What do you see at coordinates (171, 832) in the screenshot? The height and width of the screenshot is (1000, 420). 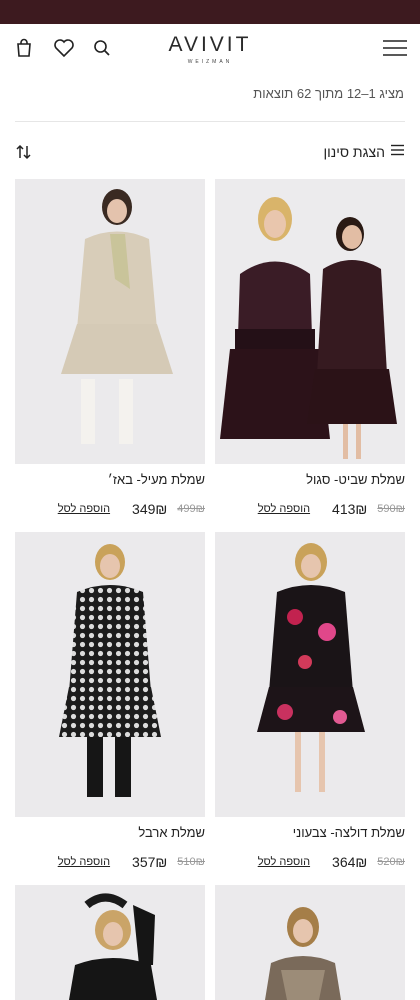 I see `product-title: שמלת ארבל` at bounding box center [171, 832].